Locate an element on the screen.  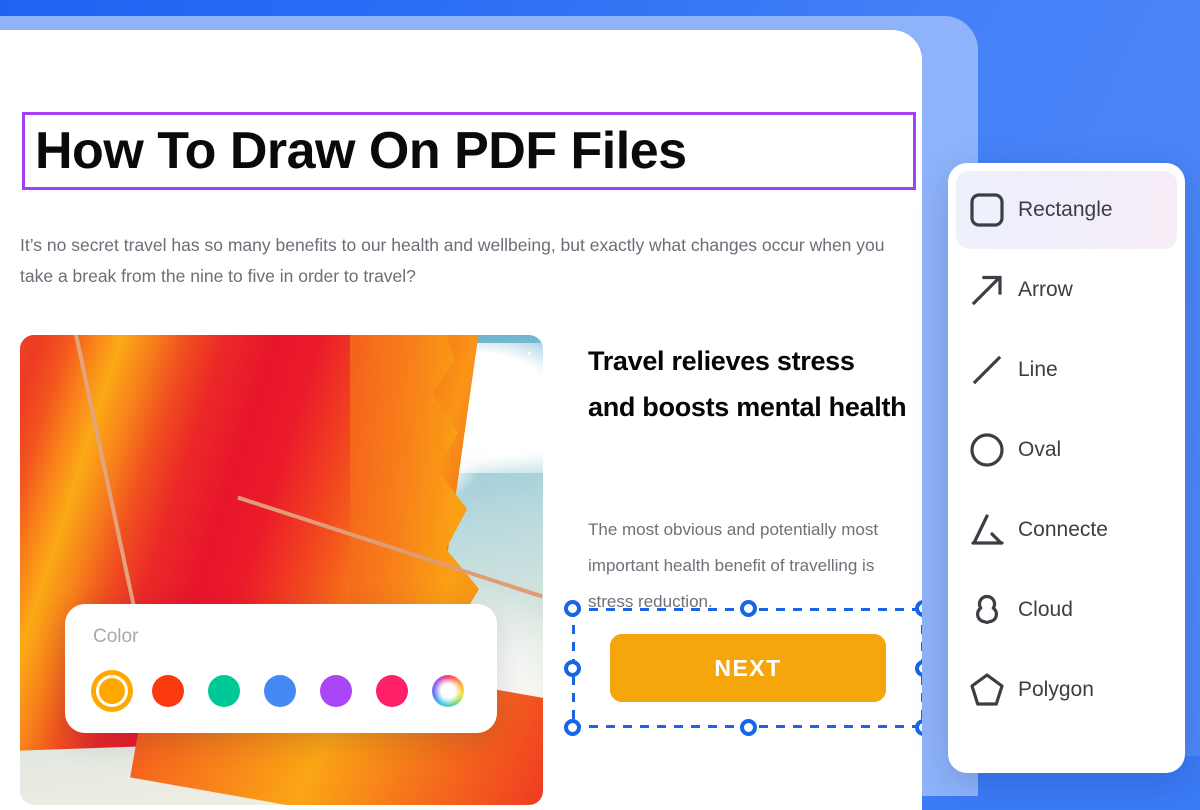
connected-lines-icon is located at coordinates (987, 530).